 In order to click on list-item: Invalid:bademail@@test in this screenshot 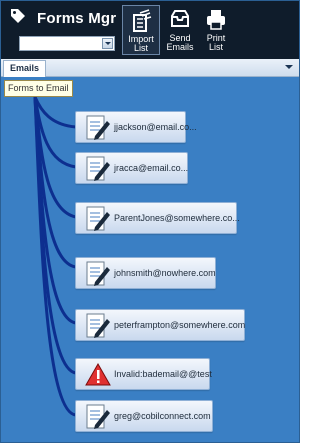, I will do `click(143, 374)`.